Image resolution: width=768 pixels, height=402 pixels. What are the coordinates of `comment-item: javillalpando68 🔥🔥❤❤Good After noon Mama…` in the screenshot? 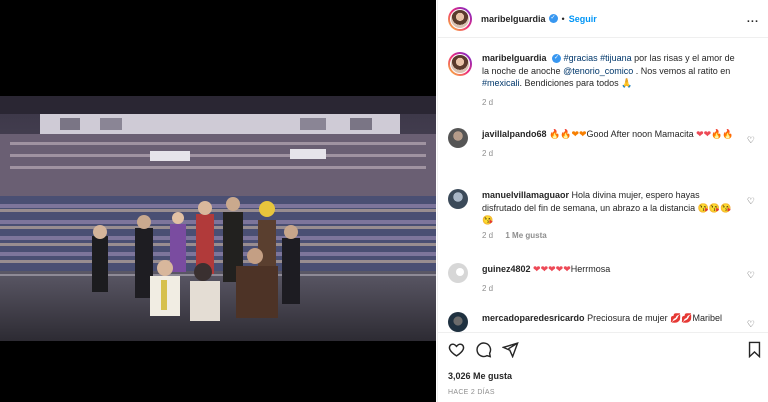 It's located at (603, 143).